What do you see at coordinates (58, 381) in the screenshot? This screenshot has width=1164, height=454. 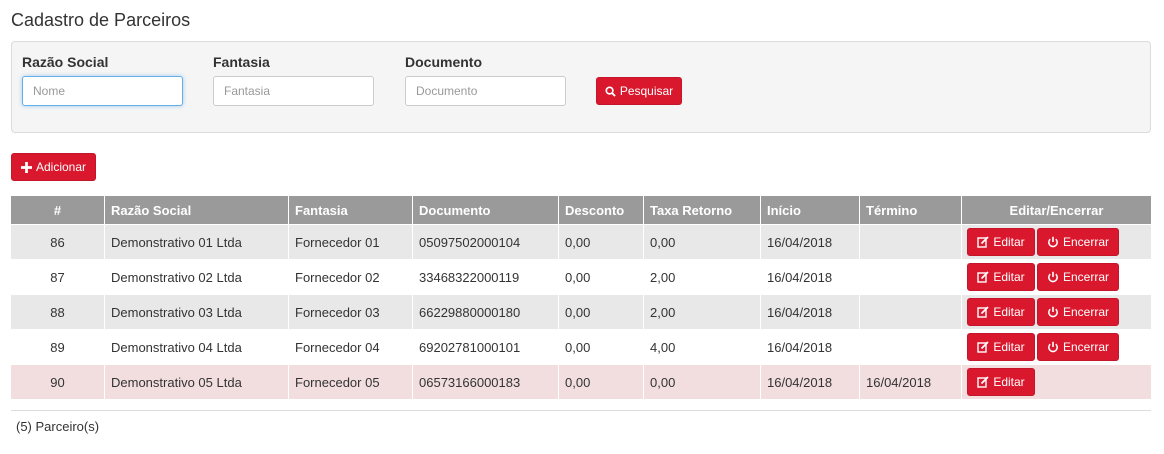 I see `cell-id: 90` at bounding box center [58, 381].